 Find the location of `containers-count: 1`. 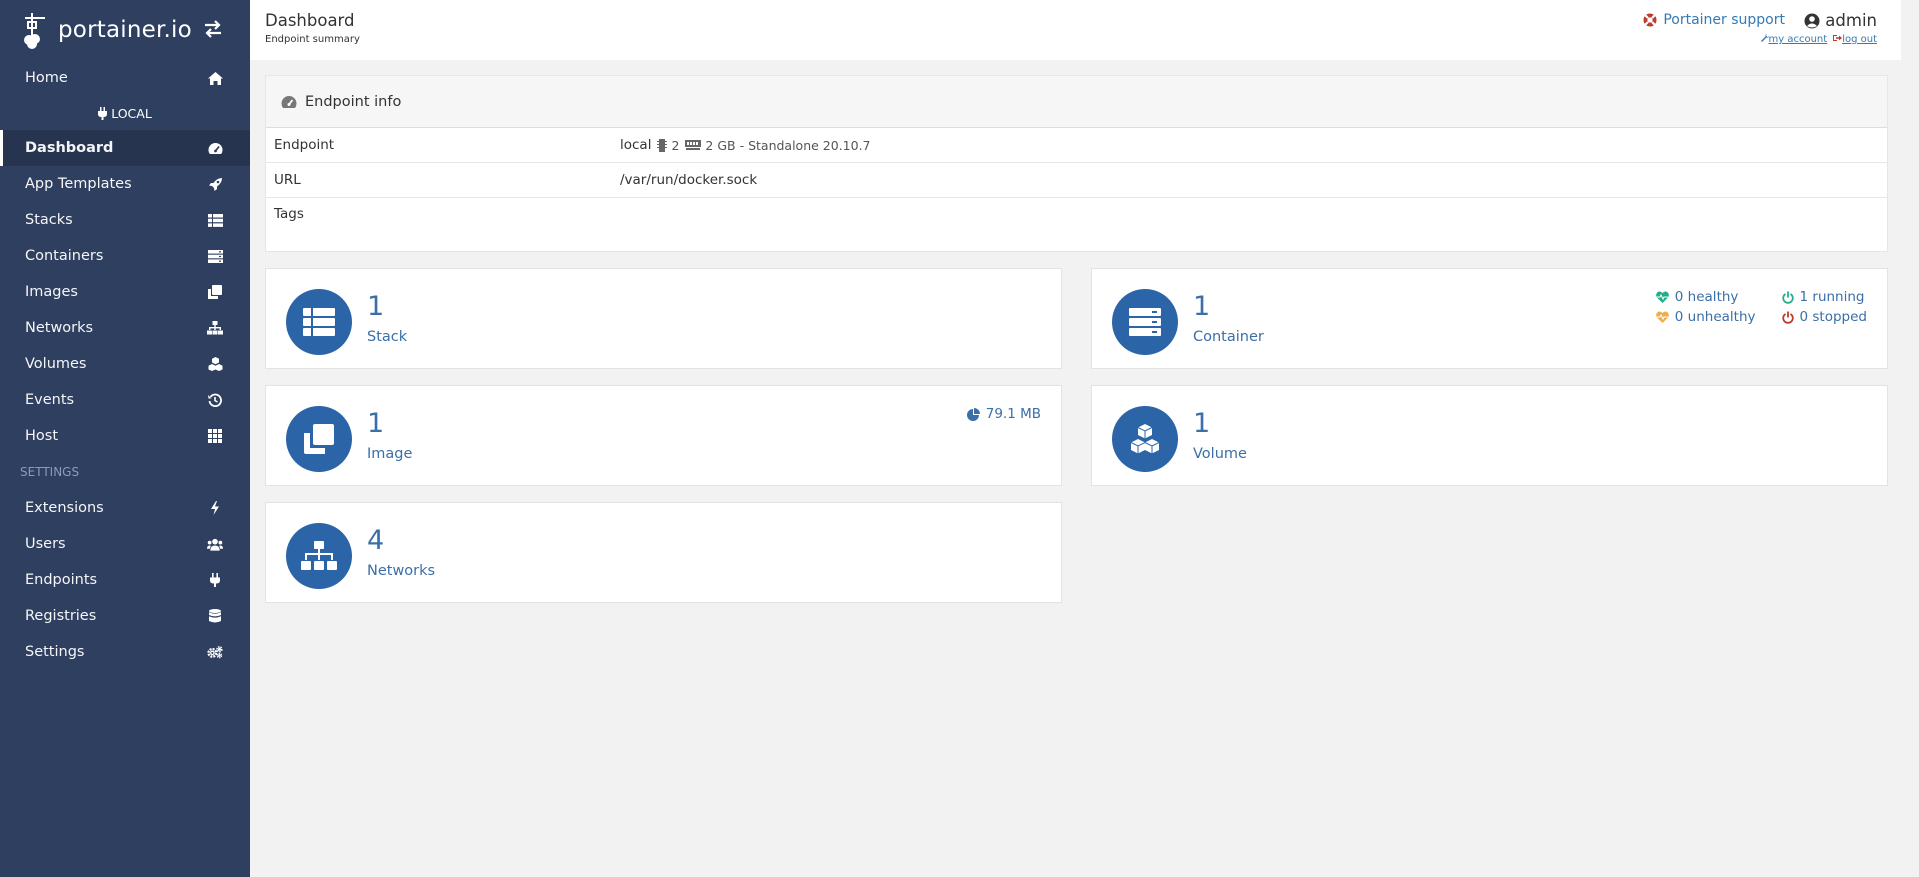

containers-count: 1 is located at coordinates (1202, 306).